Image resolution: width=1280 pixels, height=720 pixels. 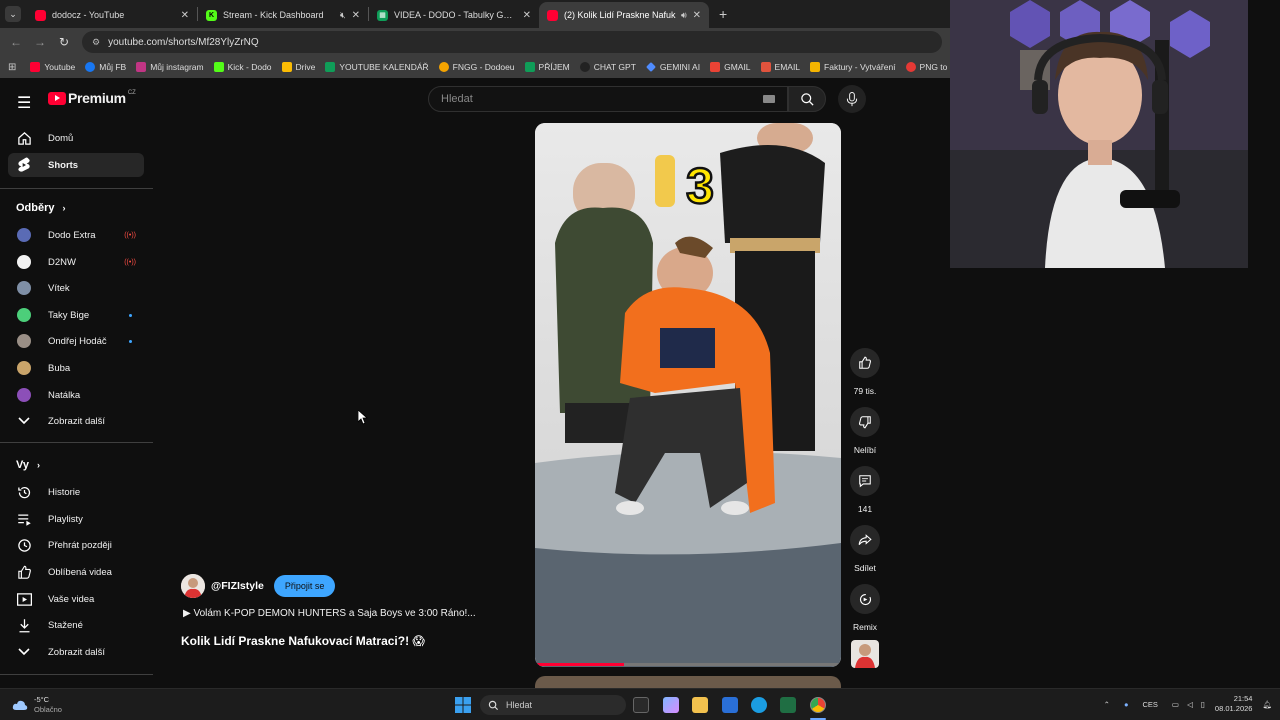 I want to click on next-short-preview, so click(x=688, y=682).